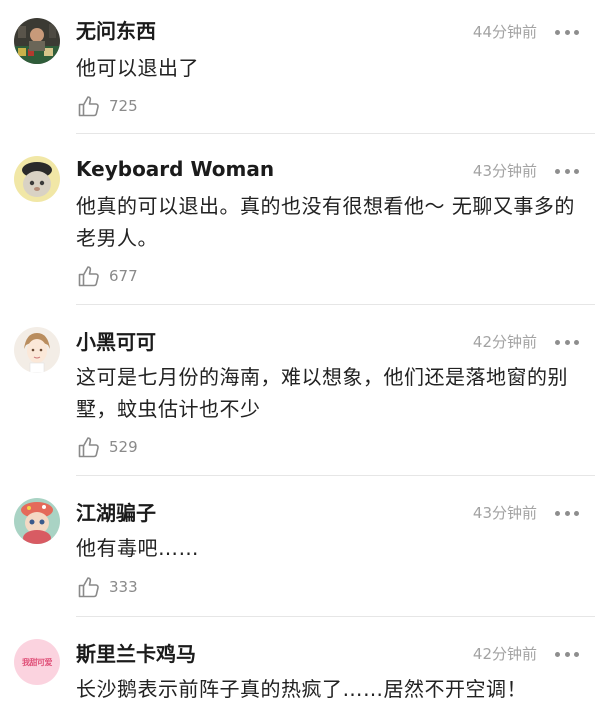  What do you see at coordinates (116, 342) in the screenshot?
I see `username: 小黑可可` at bounding box center [116, 342].